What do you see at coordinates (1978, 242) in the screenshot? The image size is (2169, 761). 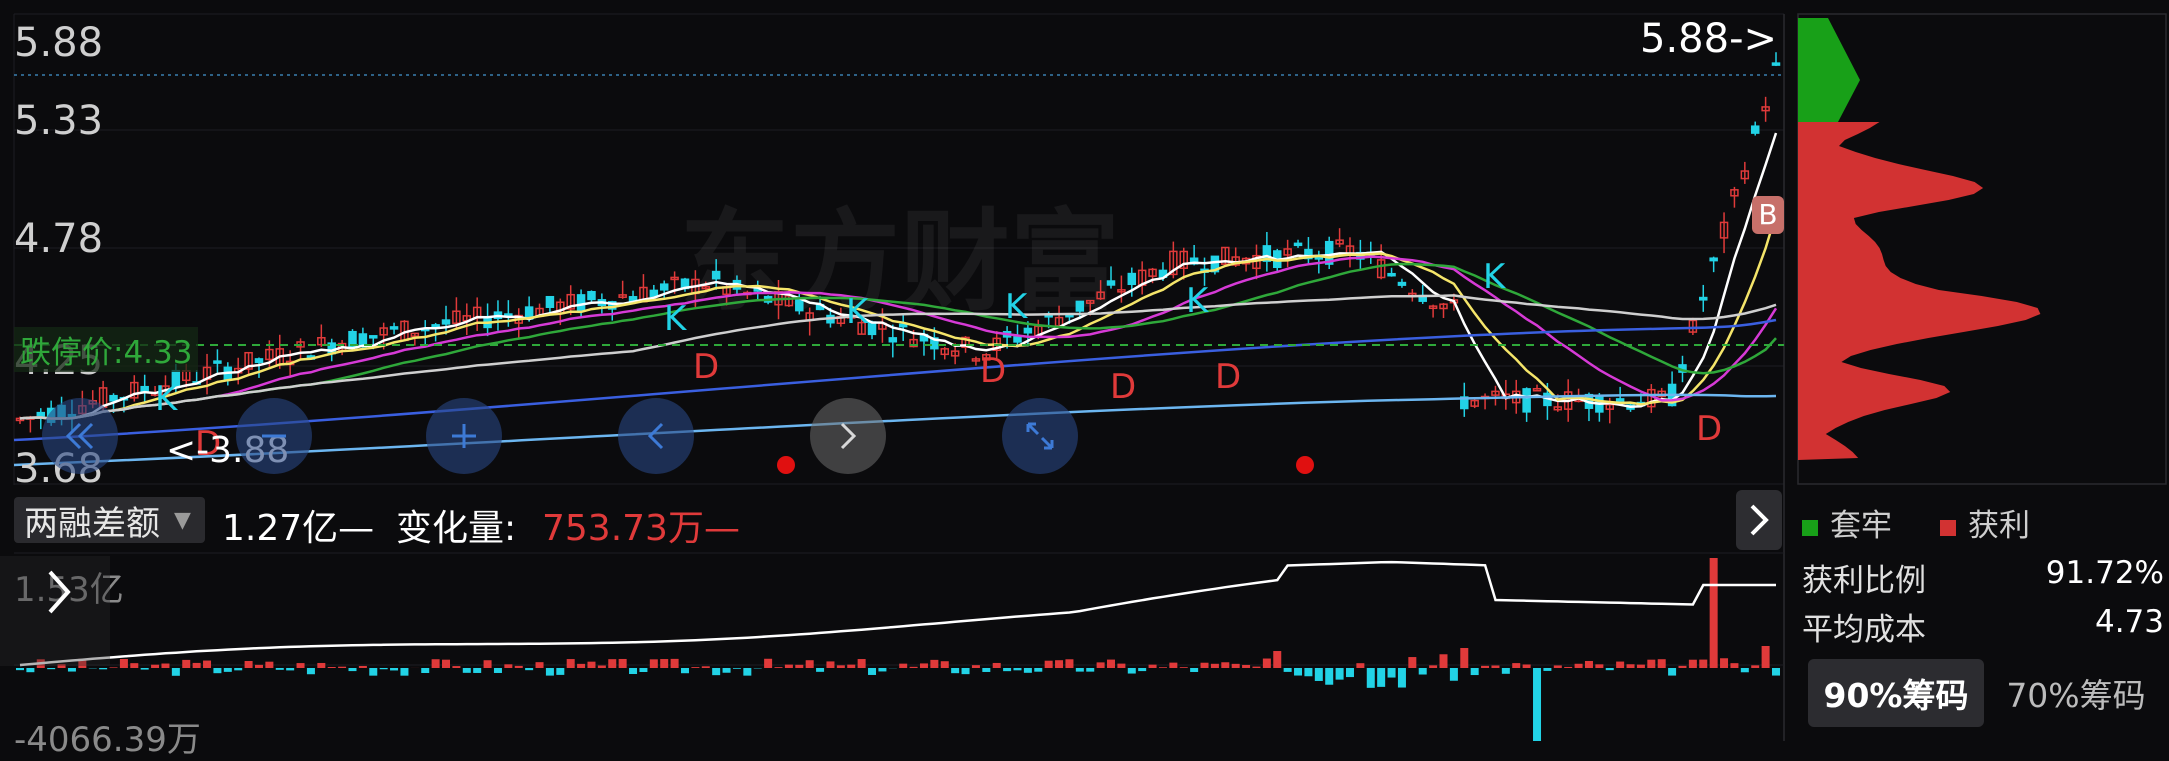 I see `chip-distribution-chart` at bounding box center [1978, 242].